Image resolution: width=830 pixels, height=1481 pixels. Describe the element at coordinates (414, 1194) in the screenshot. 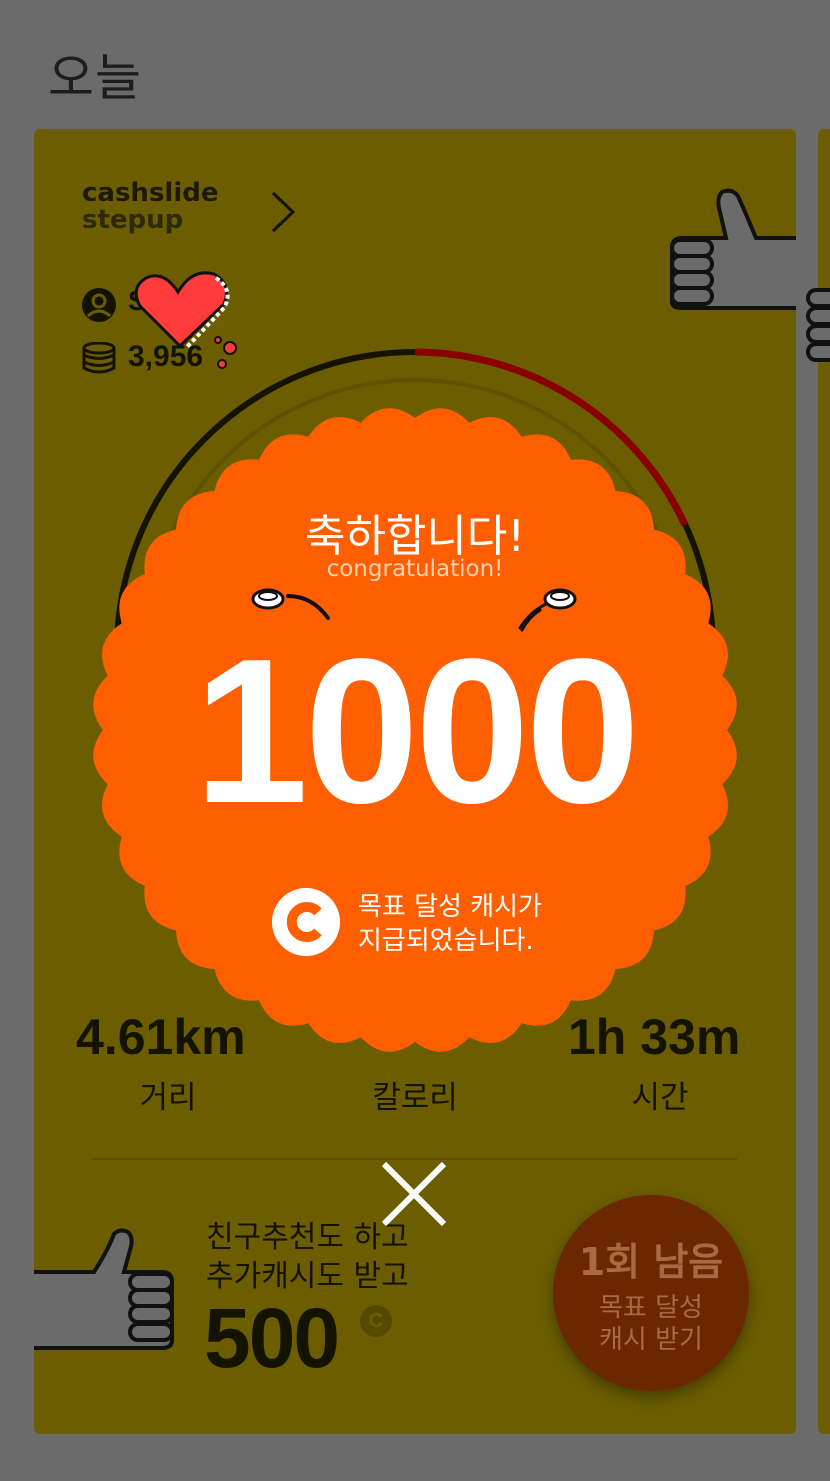

I see `close-icon` at that location.